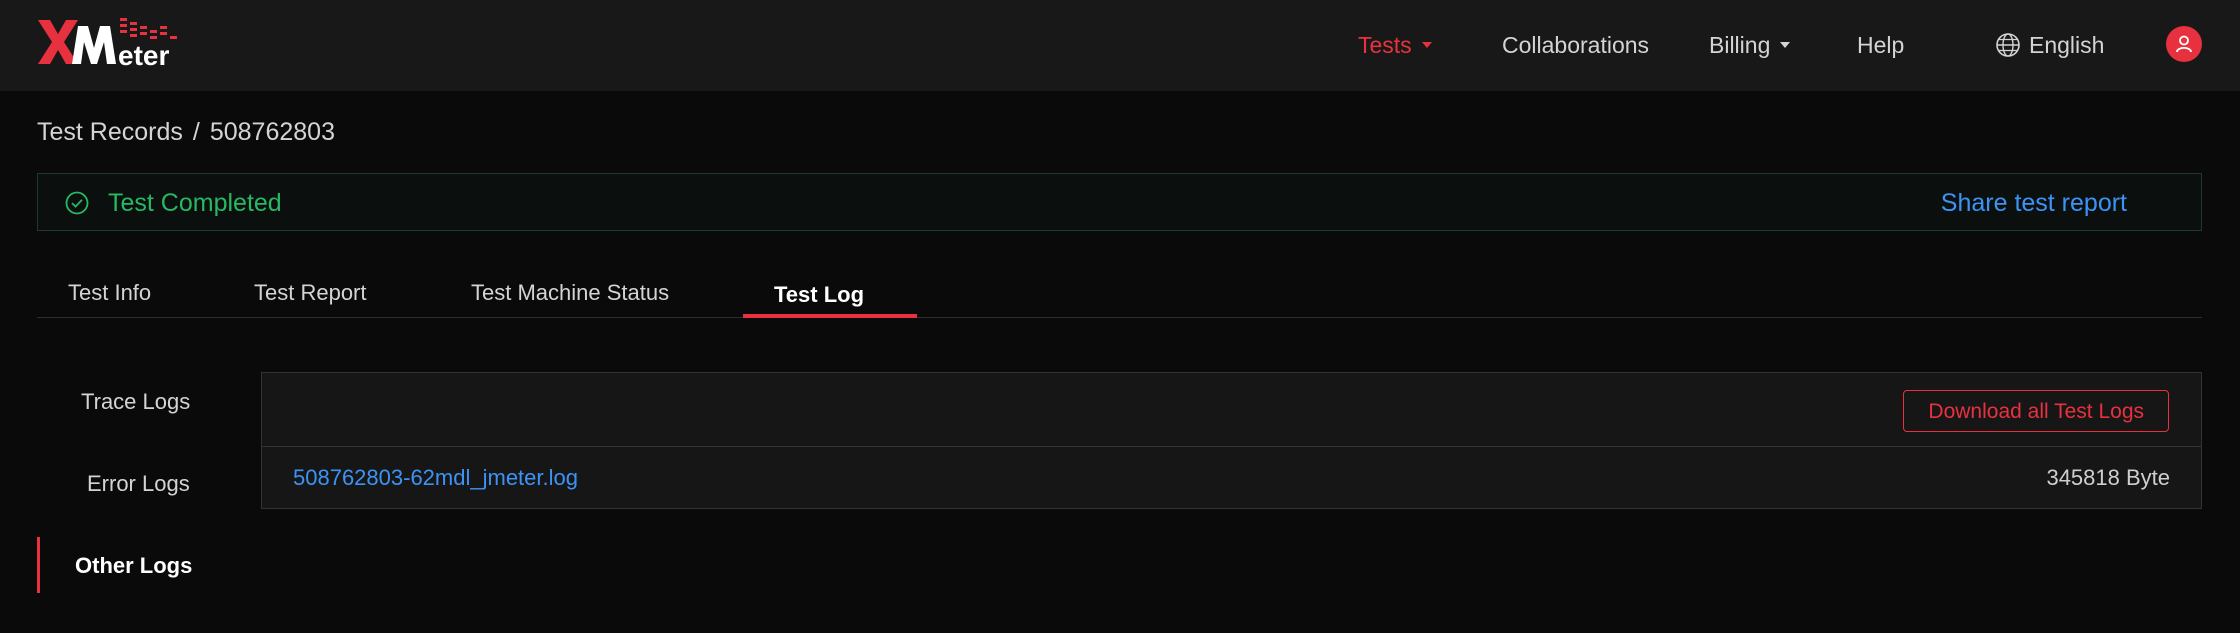 Image resolution: width=2240 pixels, height=633 pixels. I want to click on log-panel-toolbar: Download all Test Logs, so click(1231, 410).